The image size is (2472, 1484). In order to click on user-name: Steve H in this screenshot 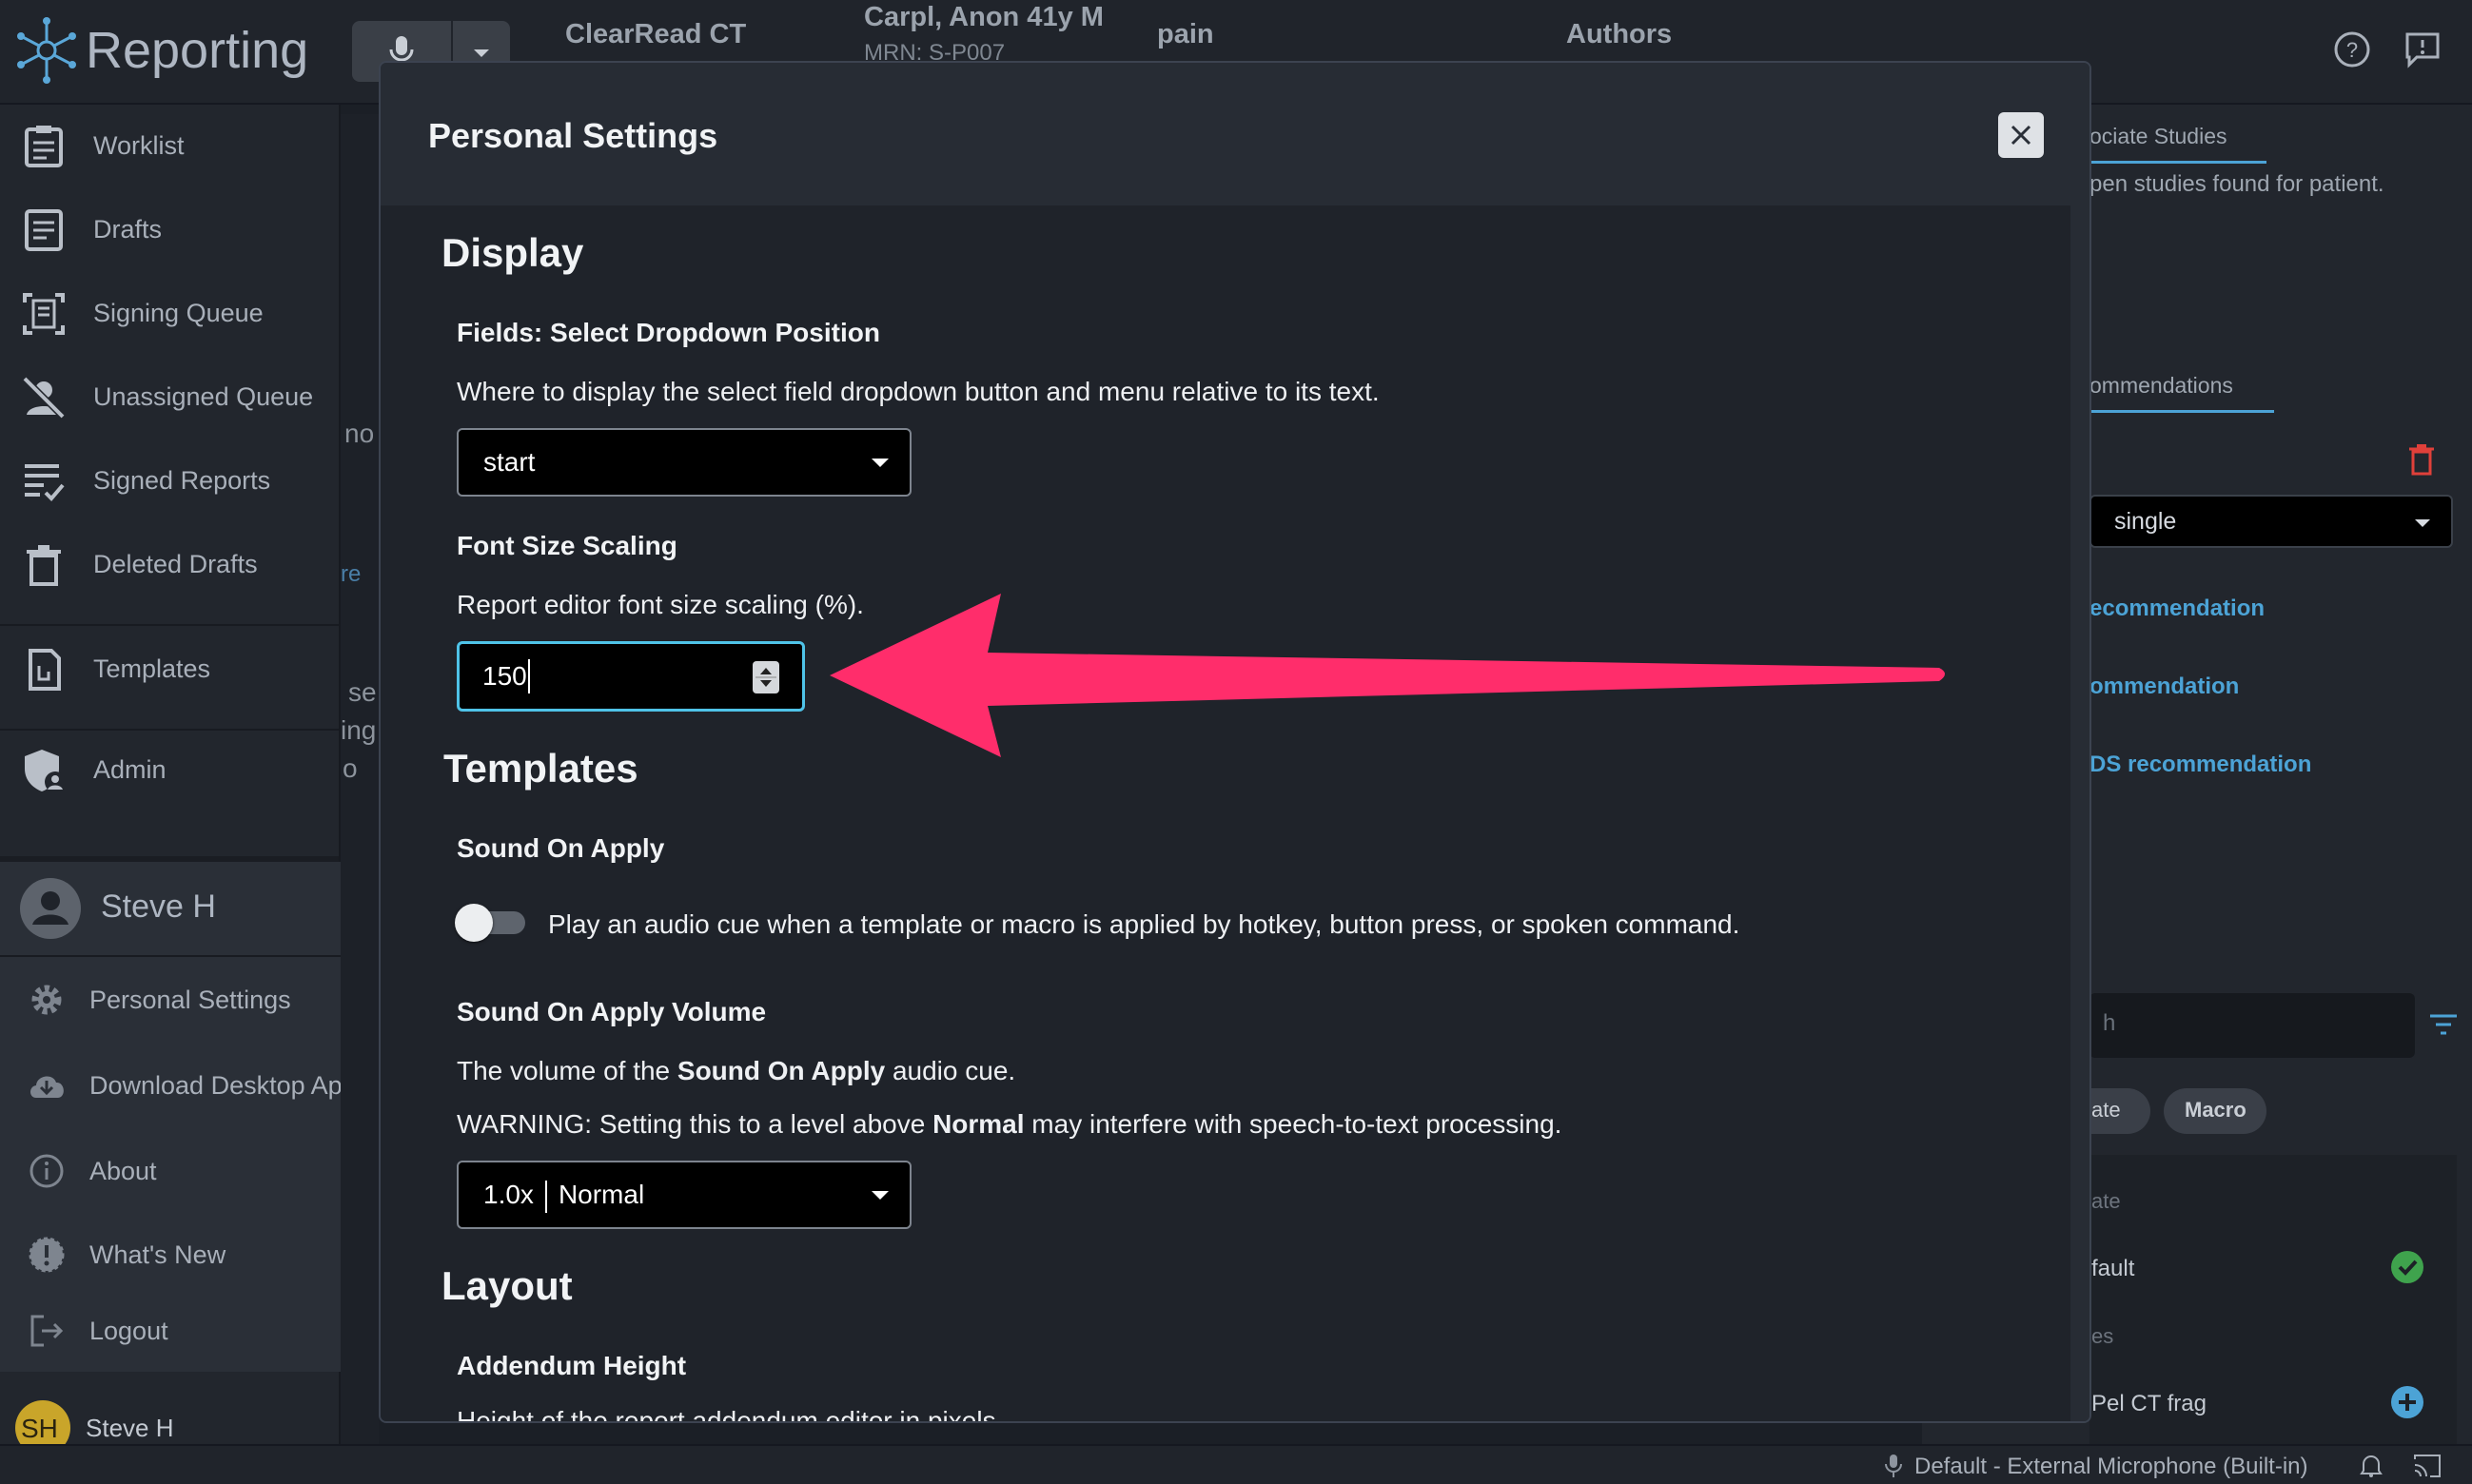, I will do `click(159, 906)`.